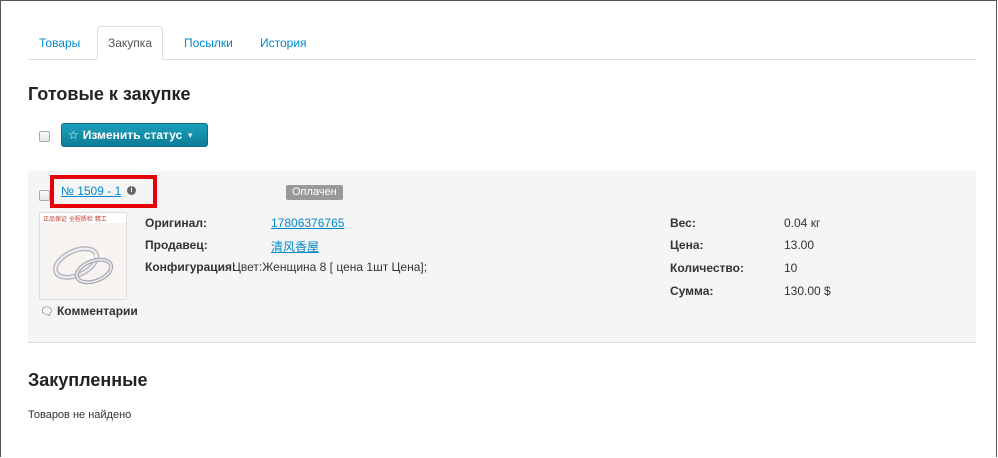 The image size is (998, 458). What do you see at coordinates (47, 311) in the screenshot?
I see `comment-bubble-icon: 🗨` at bounding box center [47, 311].